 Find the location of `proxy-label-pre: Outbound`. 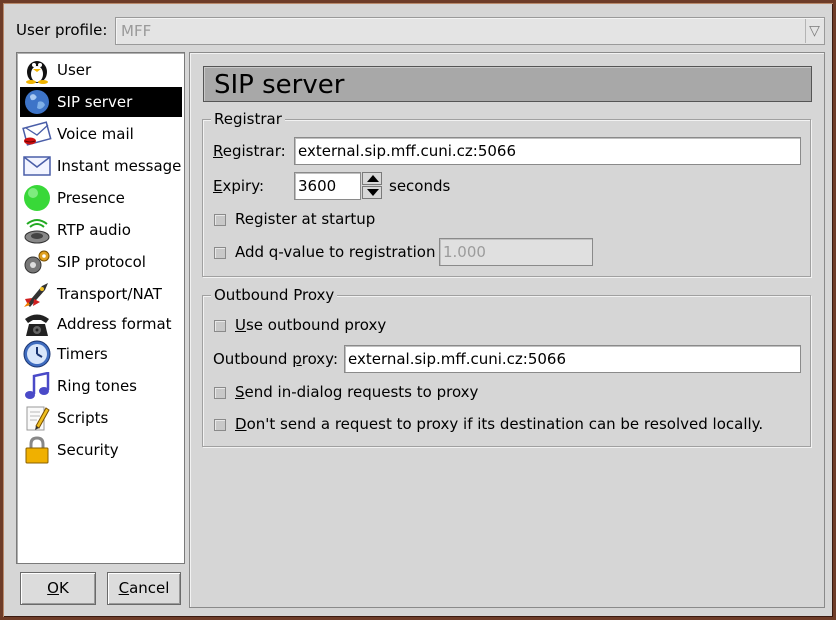

proxy-label-pre: Outbound is located at coordinates (253, 359).